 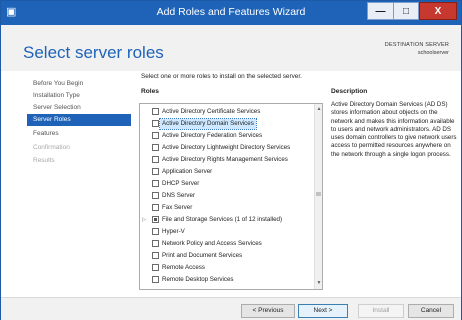 What do you see at coordinates (79, 120) in the screenshot?
I see `nav-item-server-roles: Server Roles` at bounding box center [79, 120].